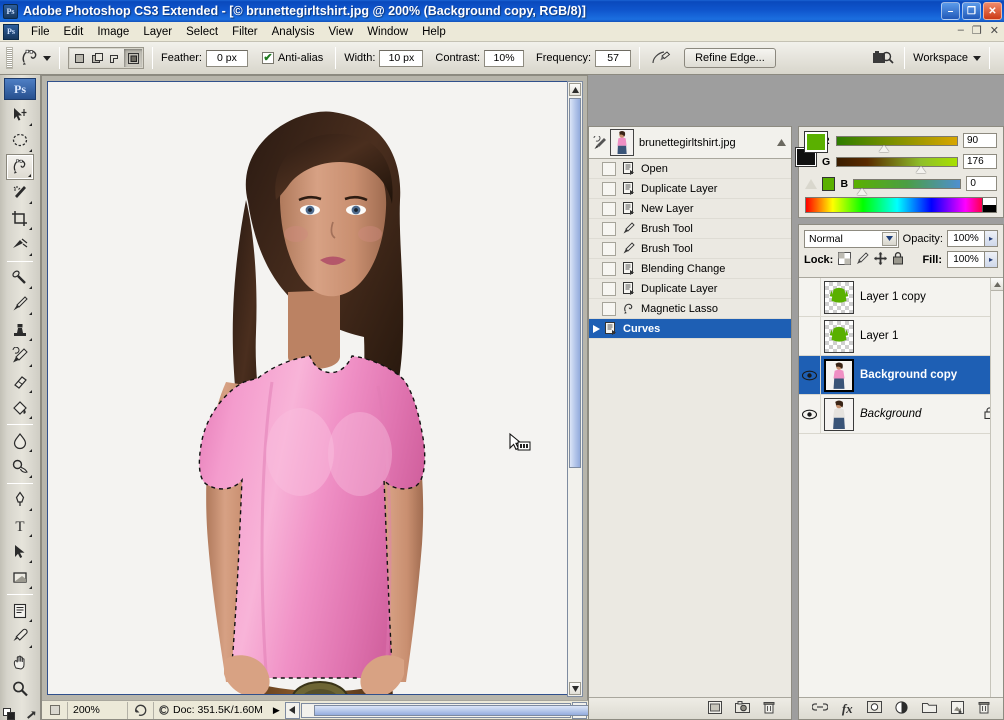 Image resolution: width=1004 pixels, height=720 pixels. Describe the element at coordinates (690, 169) in the screenshot. I see `history-state-row: Open` at that location.